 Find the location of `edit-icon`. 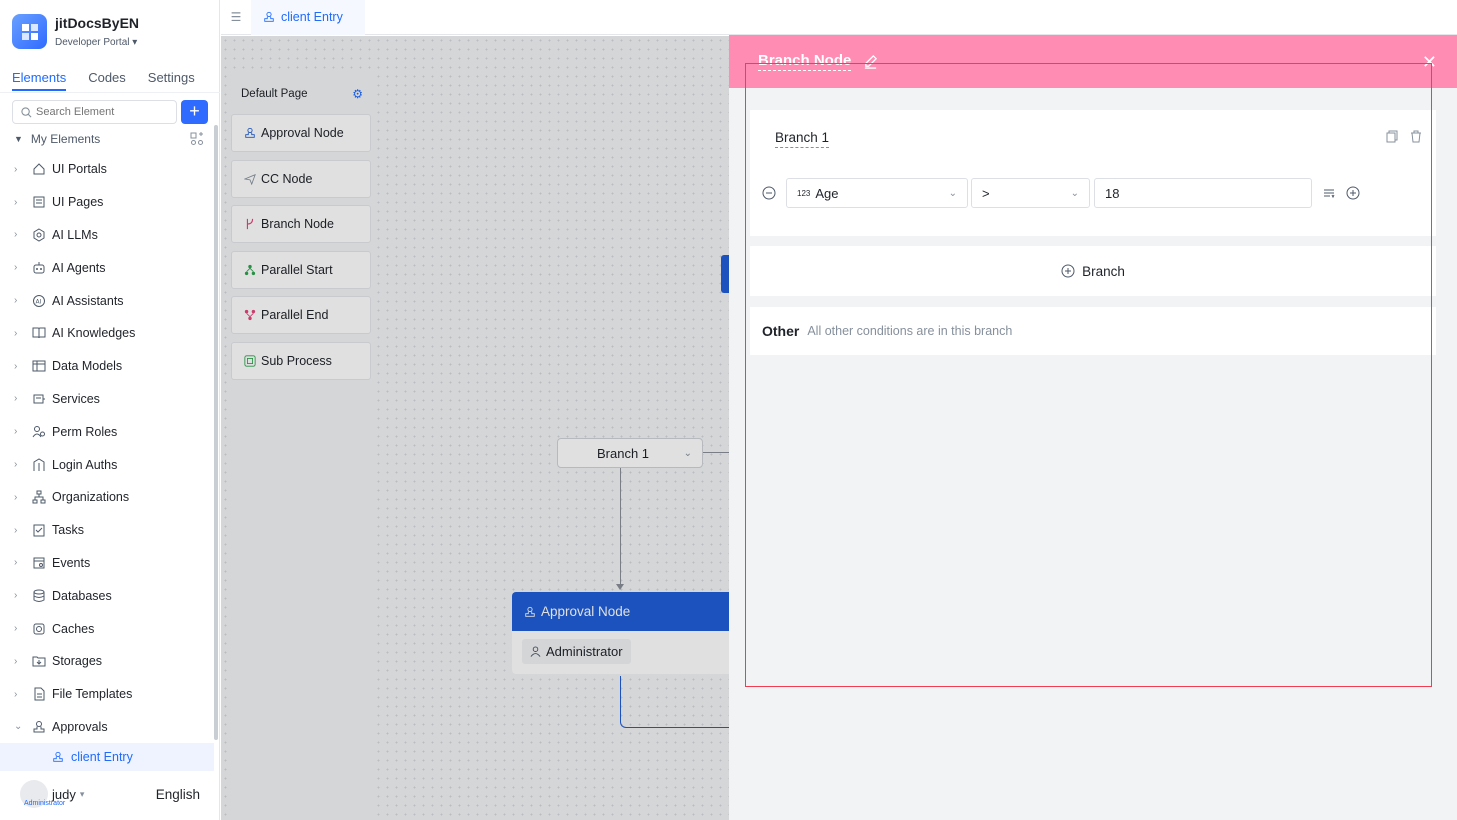

edit-icon is located at coordinates (870, 61).